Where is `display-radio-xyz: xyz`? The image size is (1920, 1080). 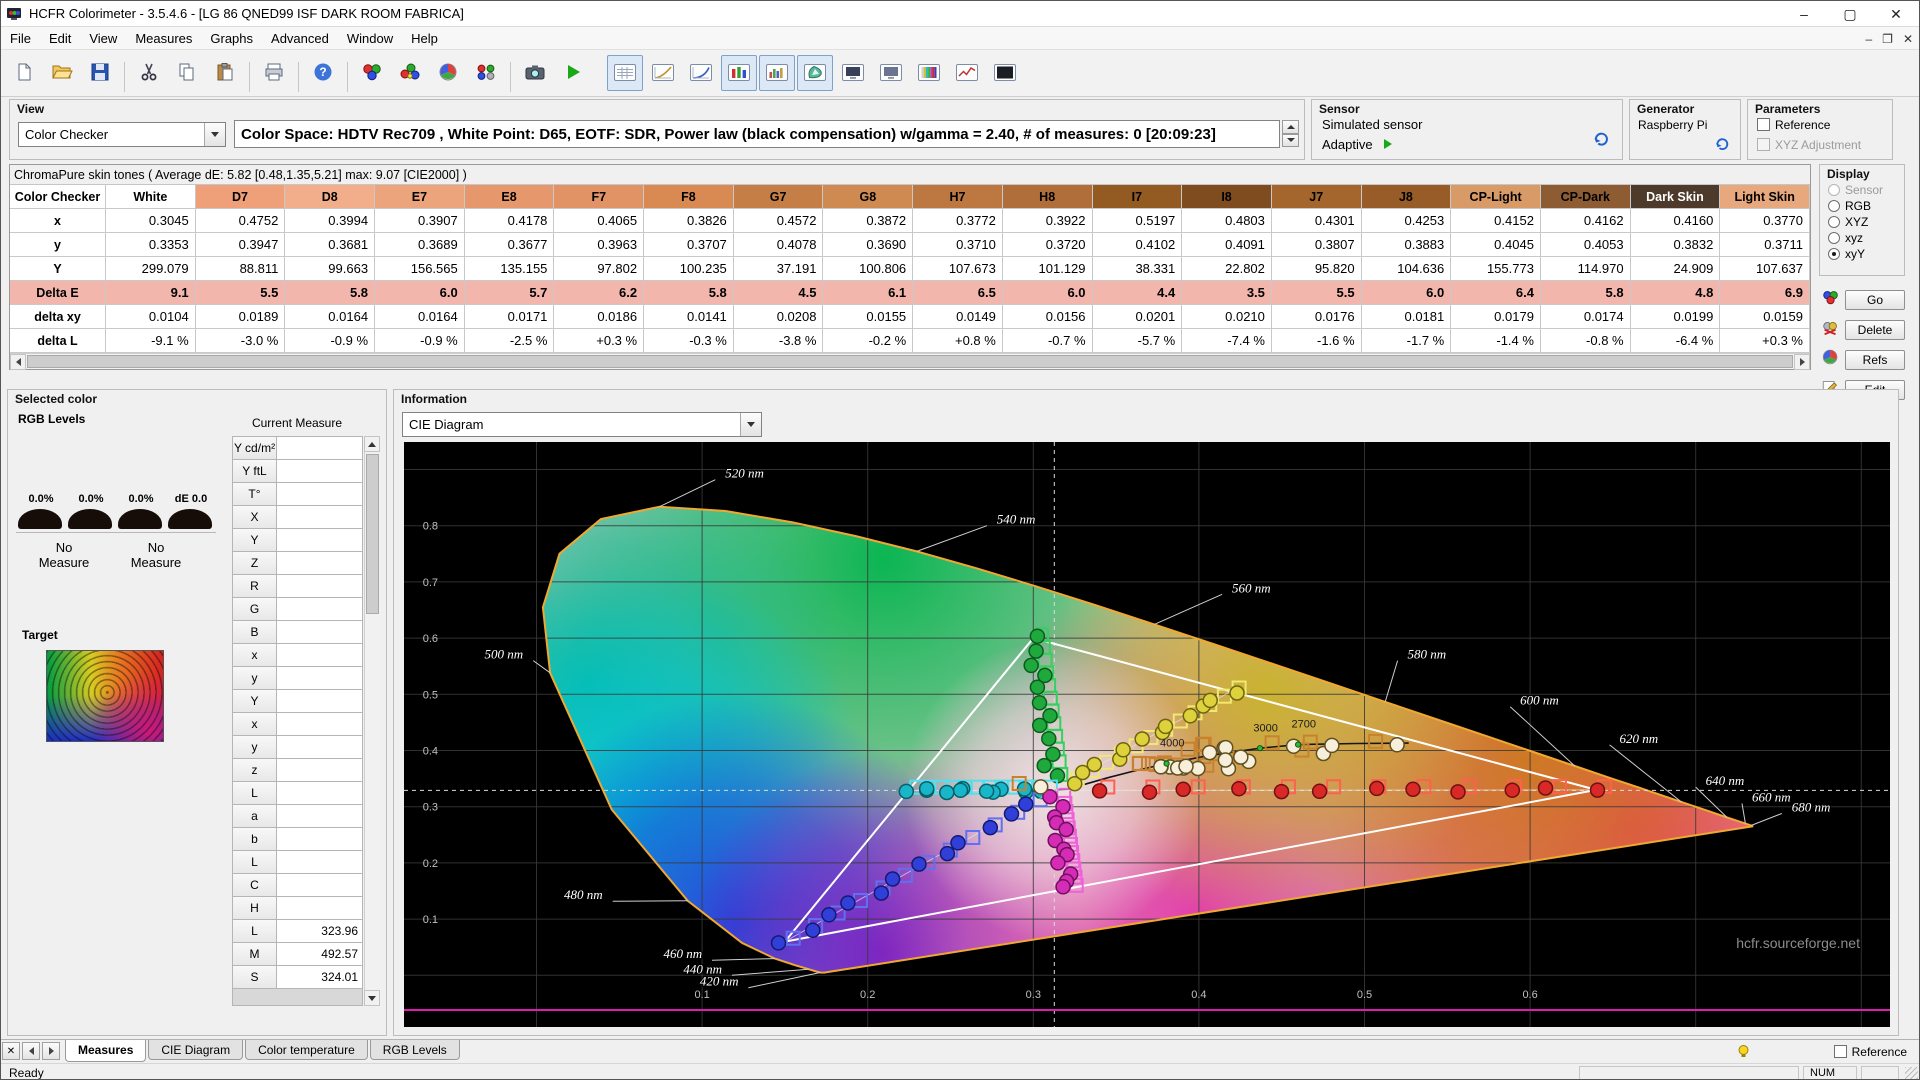
display-radio-xyz: xyz is located at coordinates (1855, 238).